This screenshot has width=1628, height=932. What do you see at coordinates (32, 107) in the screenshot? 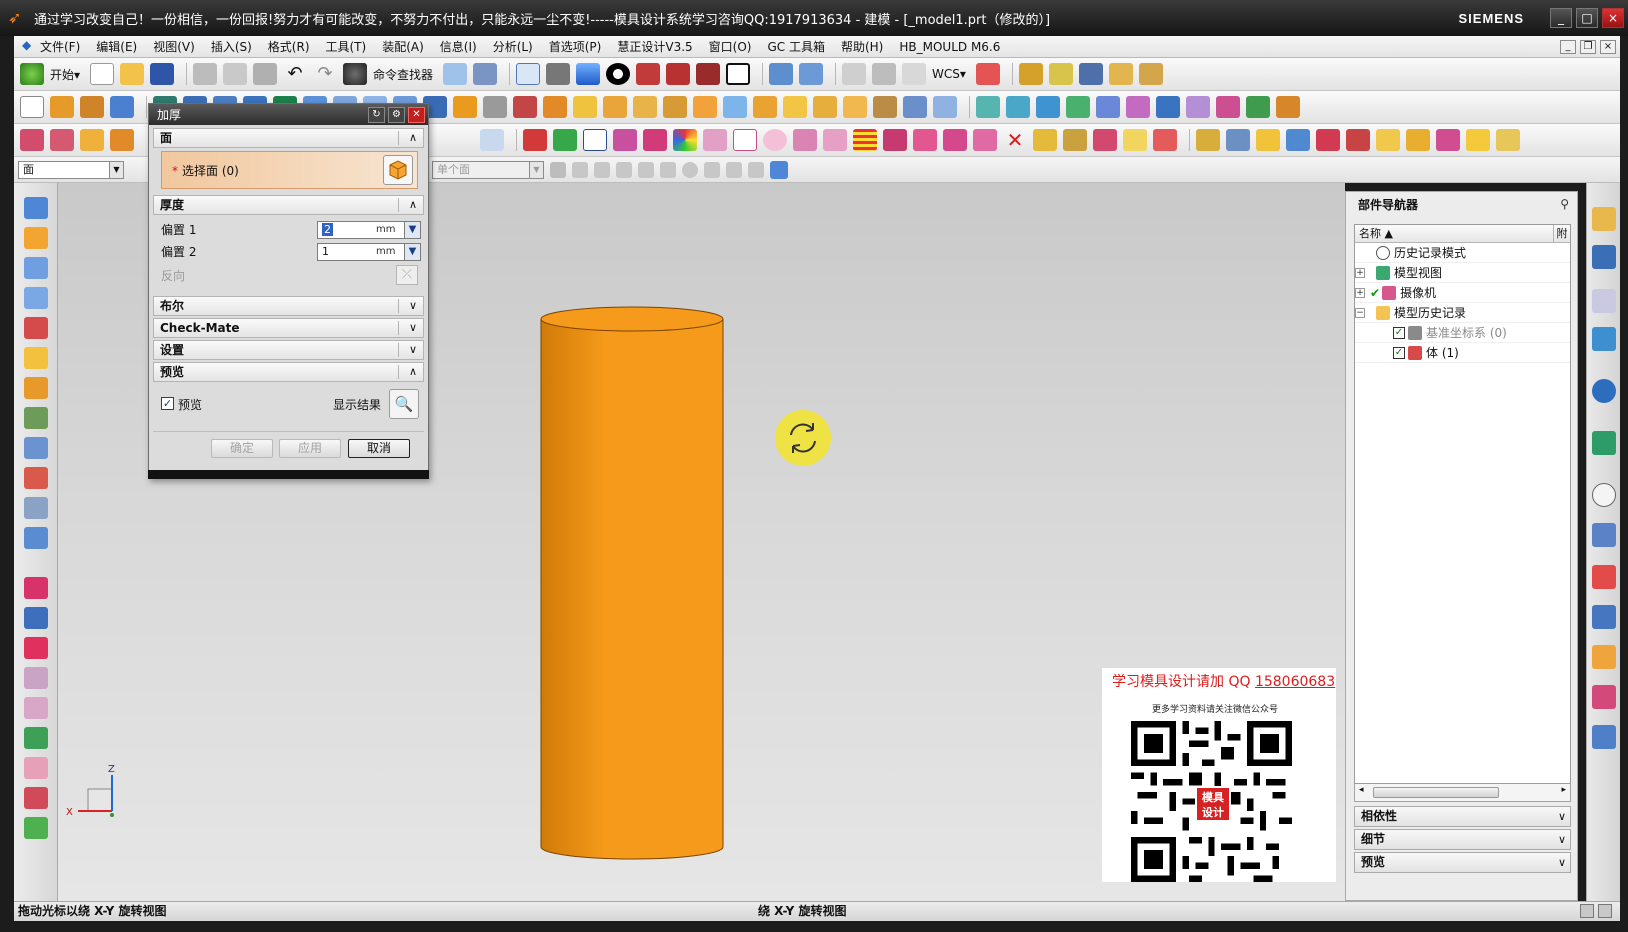
I see `sketch-icon` at bounding box center [32, 107].